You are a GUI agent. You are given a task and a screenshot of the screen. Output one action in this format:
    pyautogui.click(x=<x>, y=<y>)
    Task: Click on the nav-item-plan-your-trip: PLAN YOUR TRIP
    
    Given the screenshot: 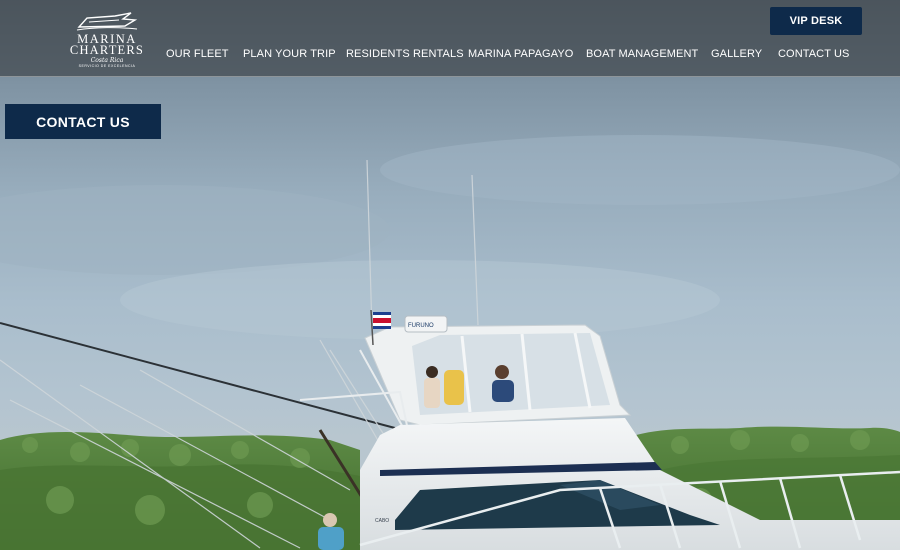 What is the action you would take?
    pyautogui.click(x=289, y=54)
    